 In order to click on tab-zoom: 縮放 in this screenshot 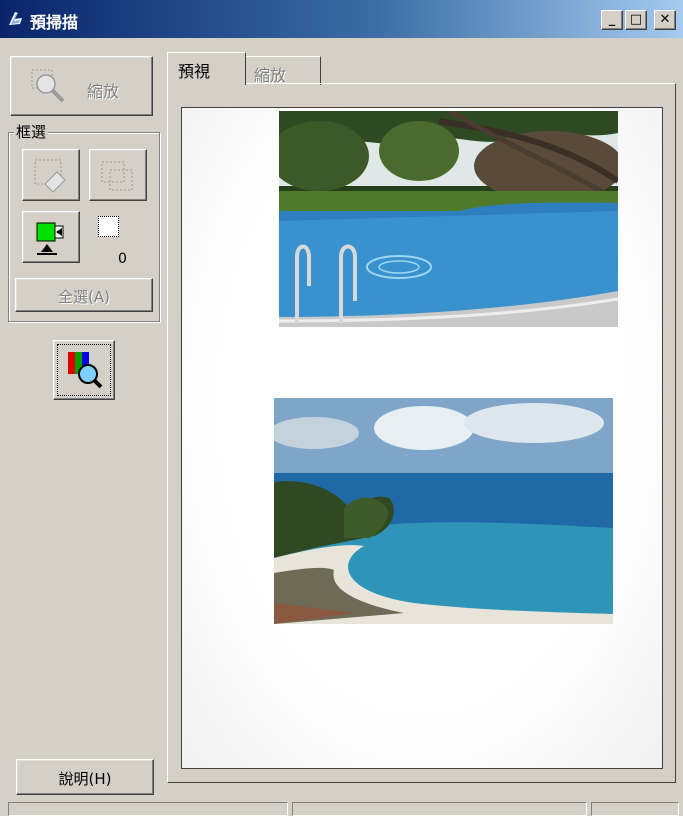, I will do `click(282, 70)`.